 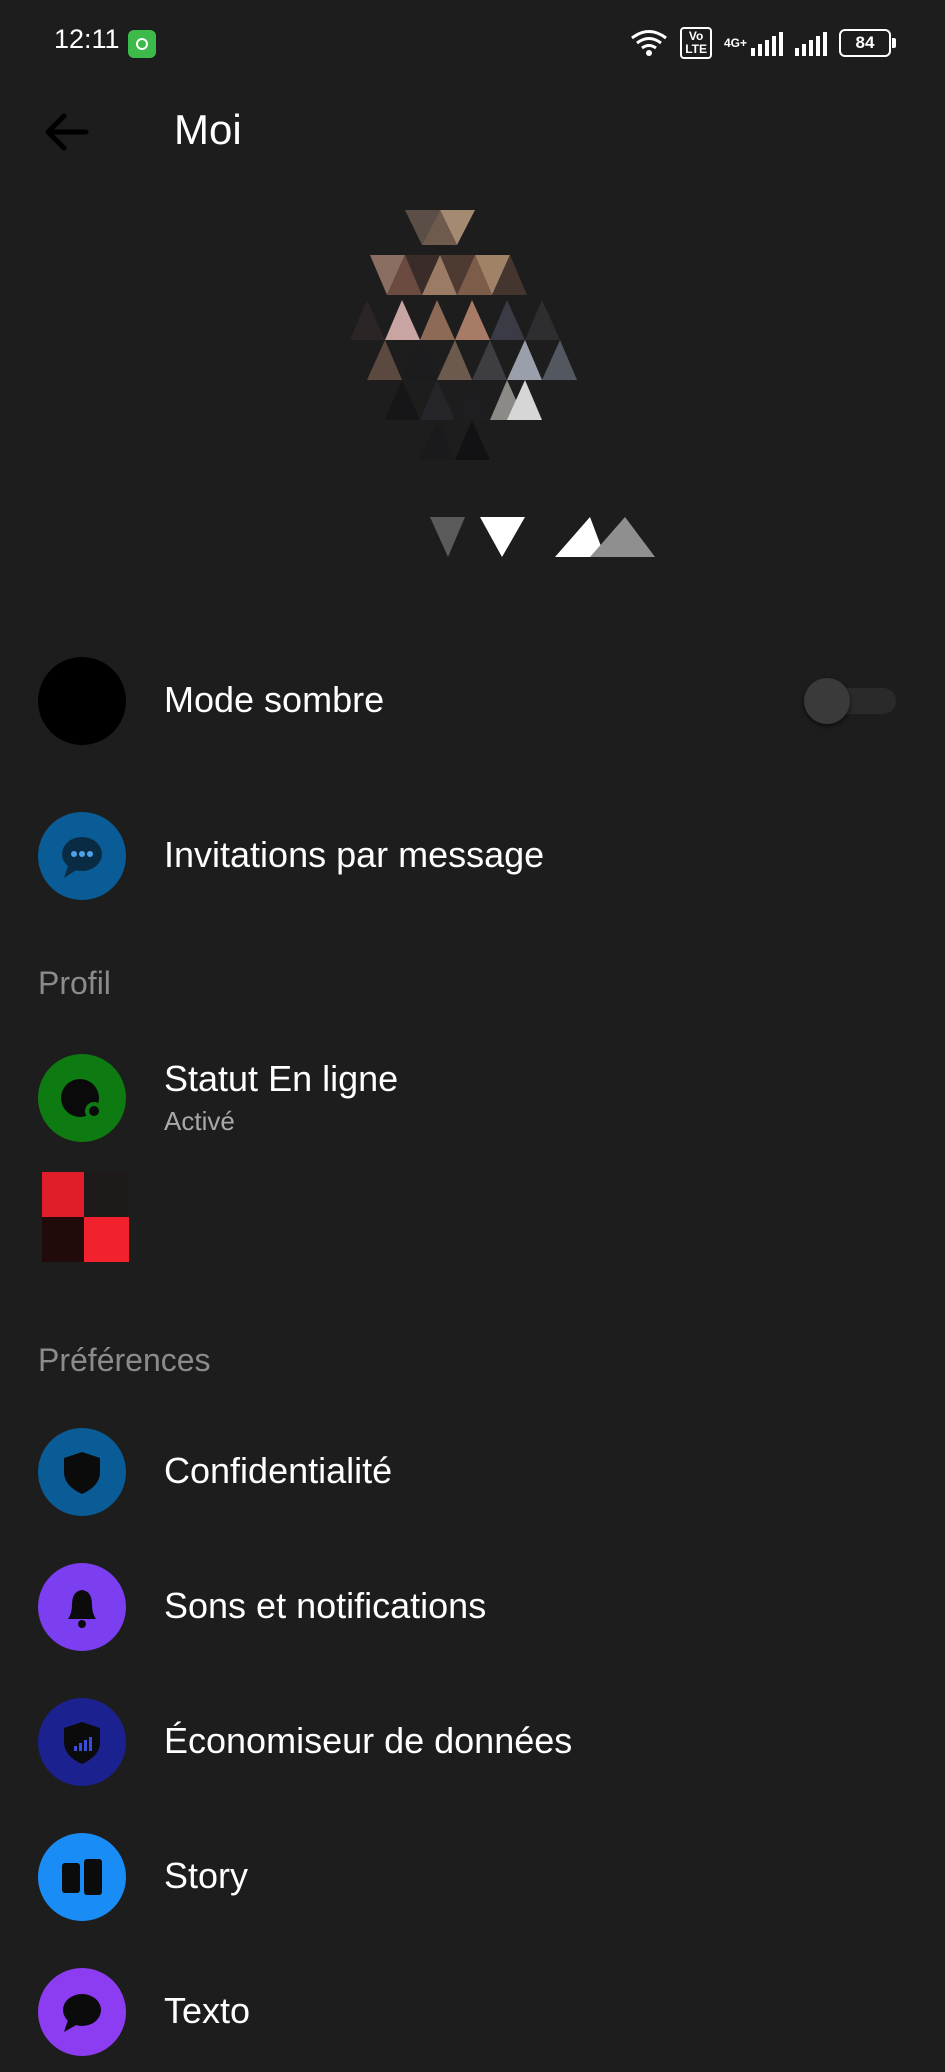 I want to click on online-status-label: Statut En ligne, so click(x=281, y=1078).